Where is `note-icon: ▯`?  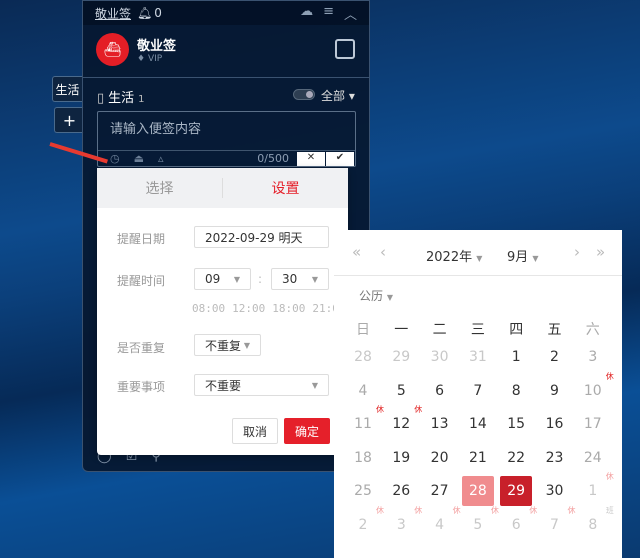 note-icon: ▯ is located at coordinates (101, 98).